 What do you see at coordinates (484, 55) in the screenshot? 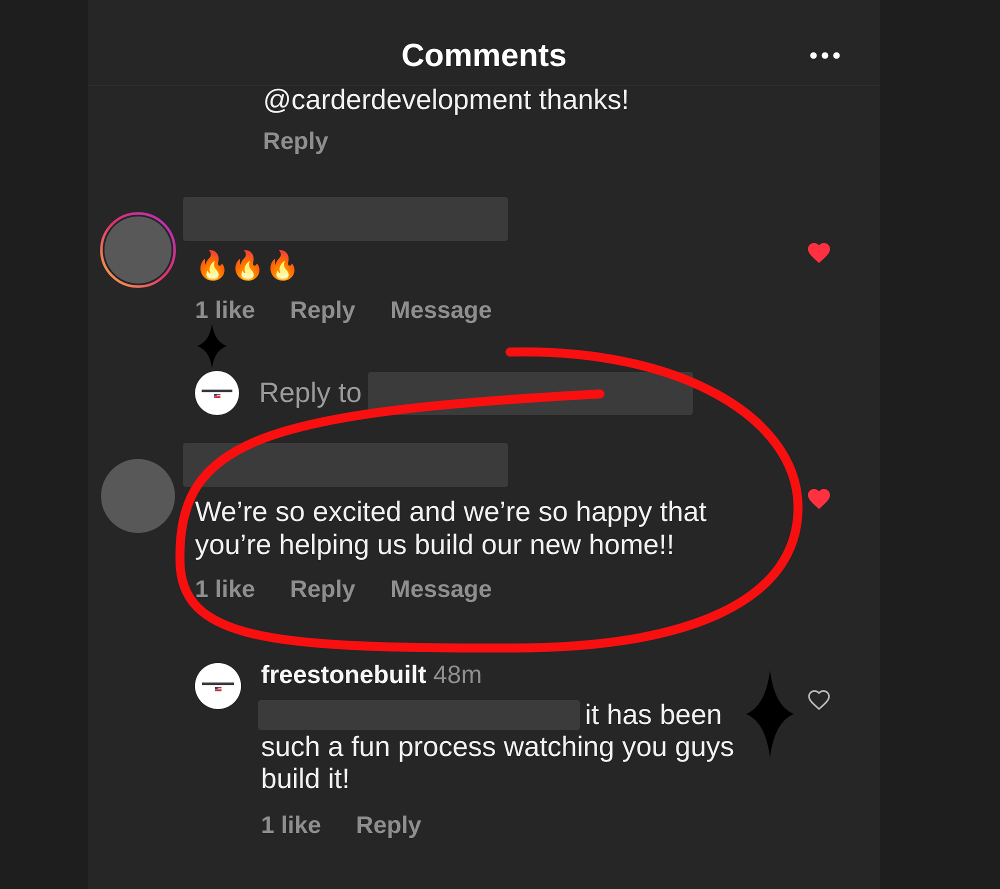
I see `screen-title: Comments` at bounding box center [484, 55].